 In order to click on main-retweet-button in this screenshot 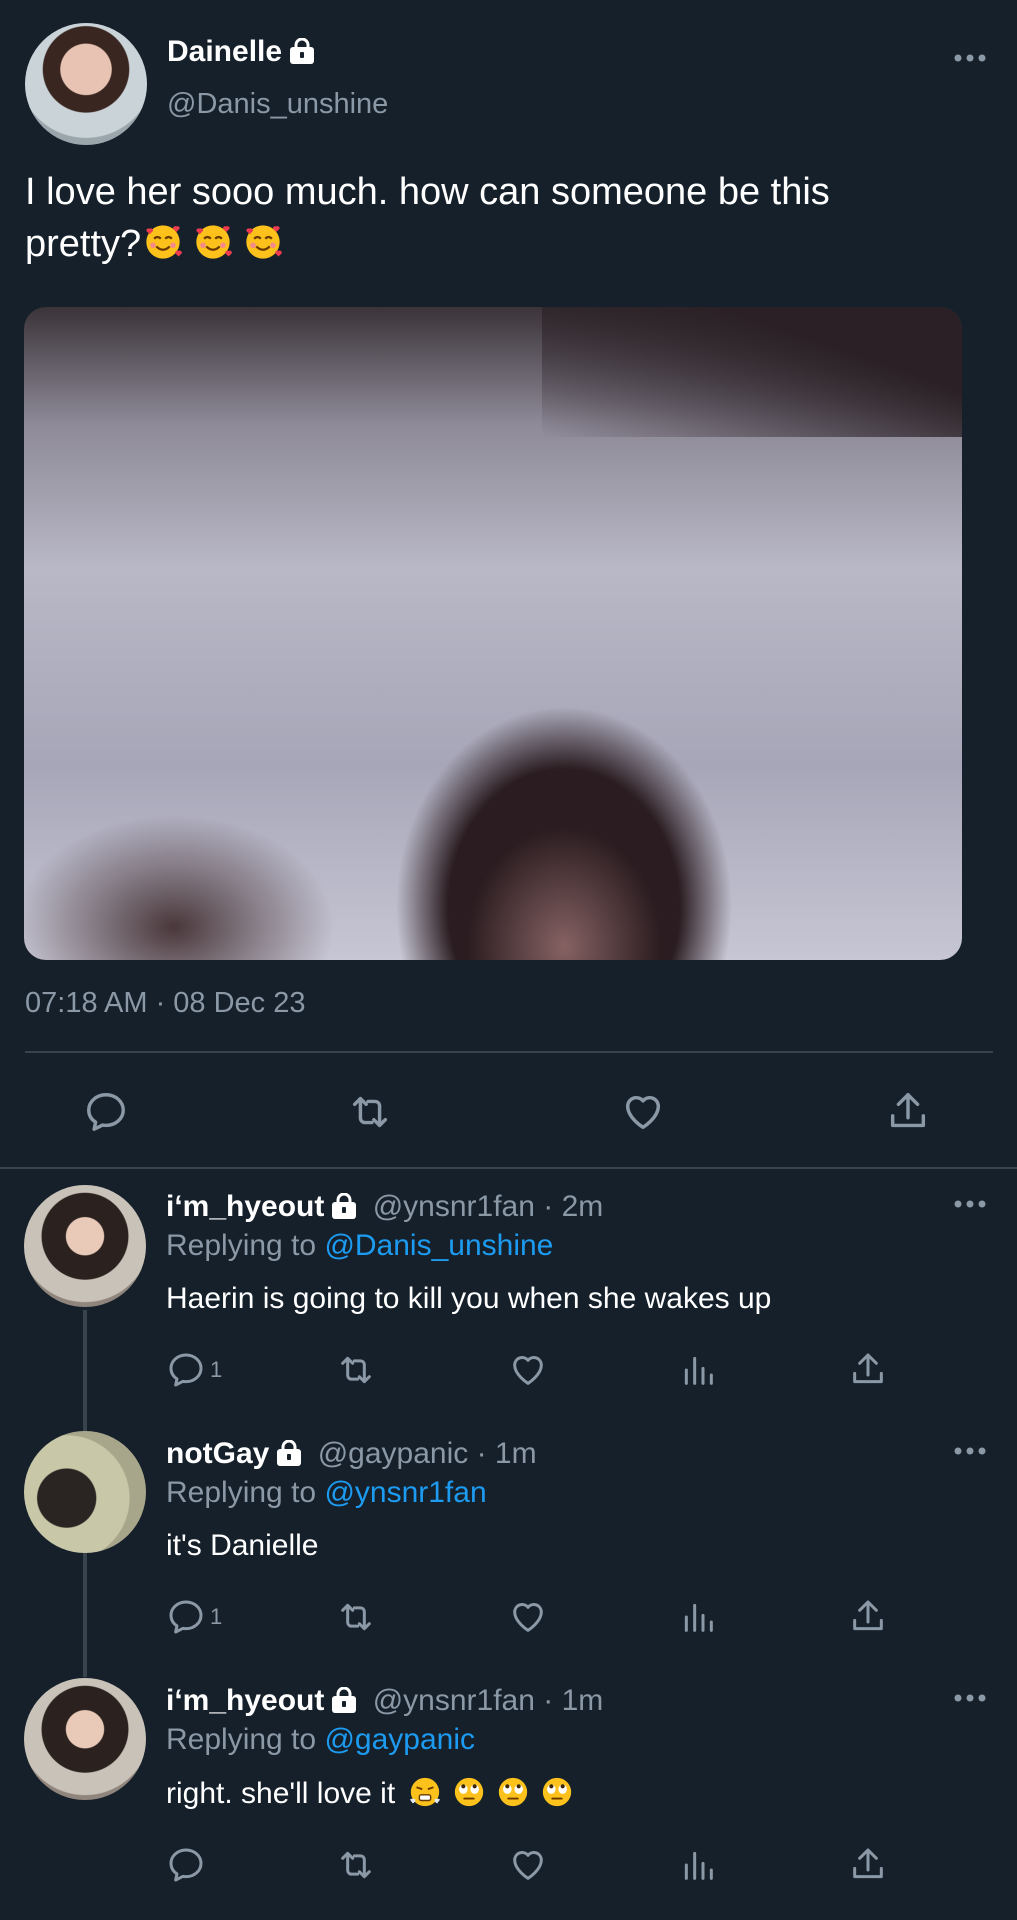, I will do `click(370, 1112)`.